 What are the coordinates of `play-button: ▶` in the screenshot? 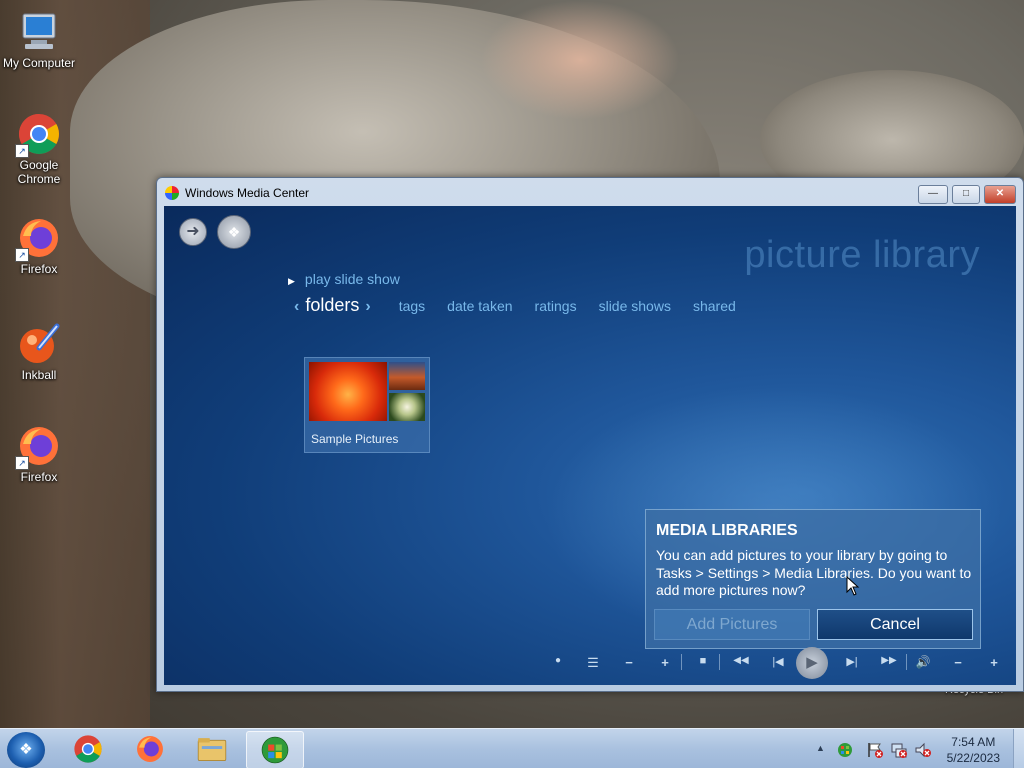 It's located at (812, 663).